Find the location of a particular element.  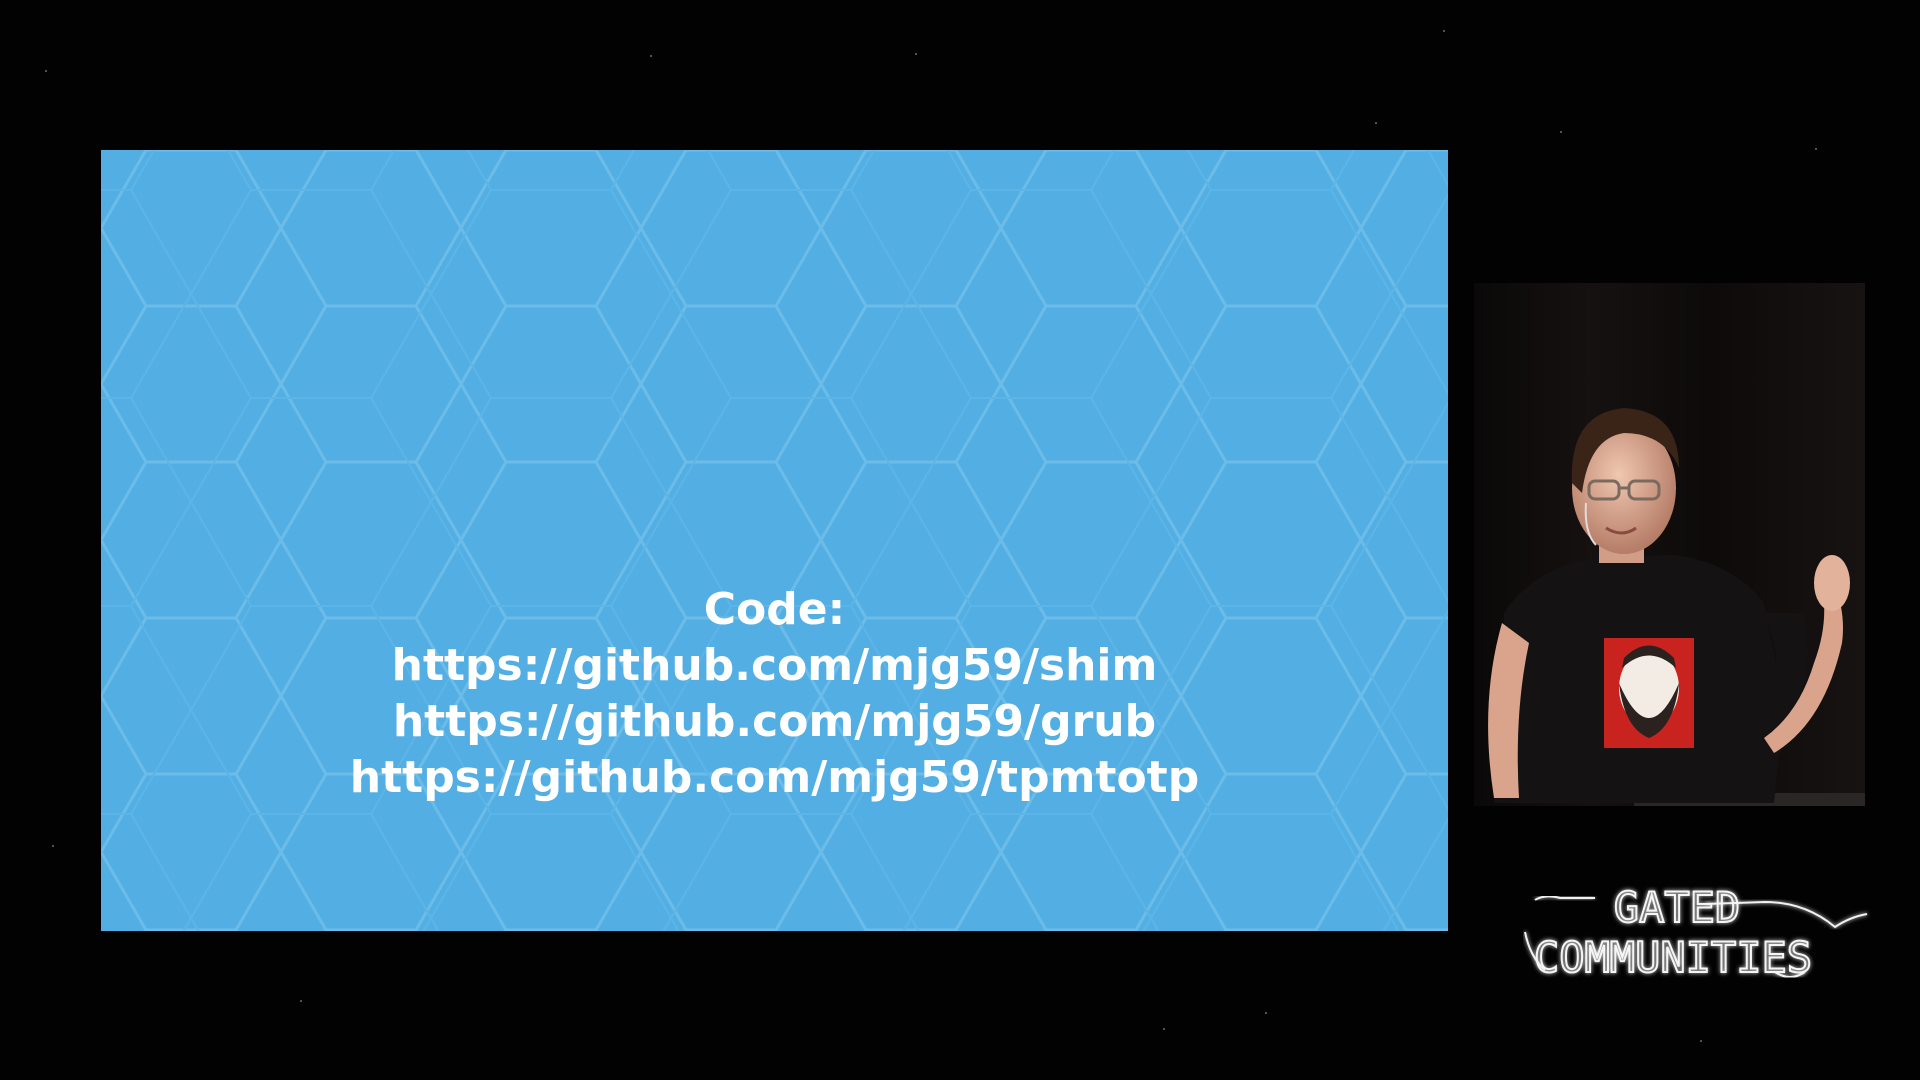

event-logo: GATED COMMUNITIES is located at coordinates (1696, 932).